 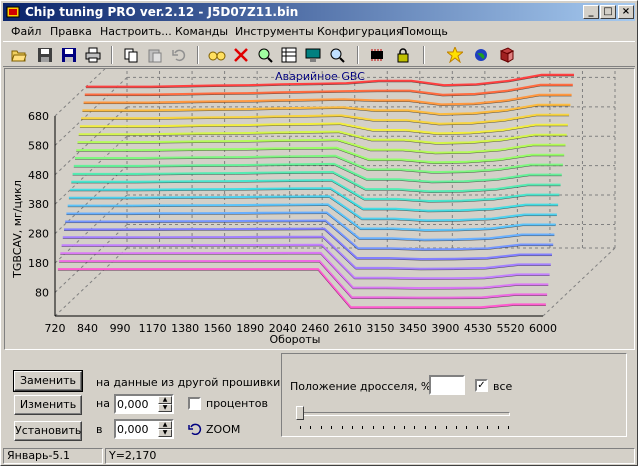 What do you see at coordinates (55, 328) in the screenshot?
I see `x-tick-label: 720` at bounding box center [55, 328].